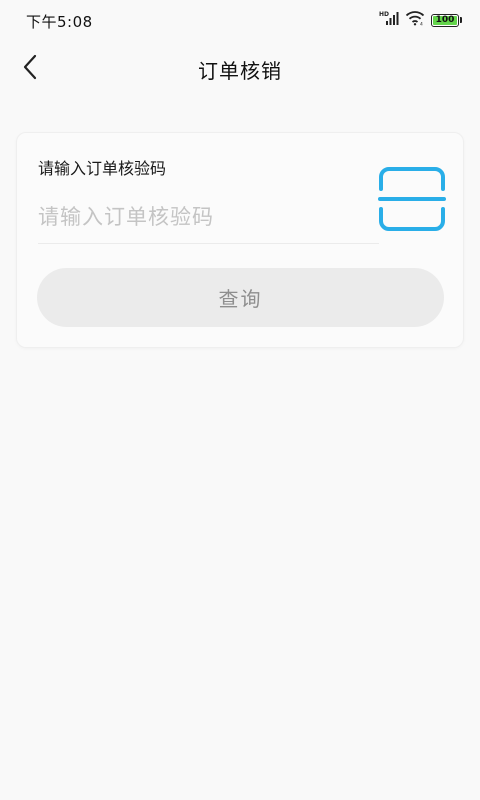 The height and width of the screenshot is (800, 480). I want to click on scan-code-icon, so click(412, 201).